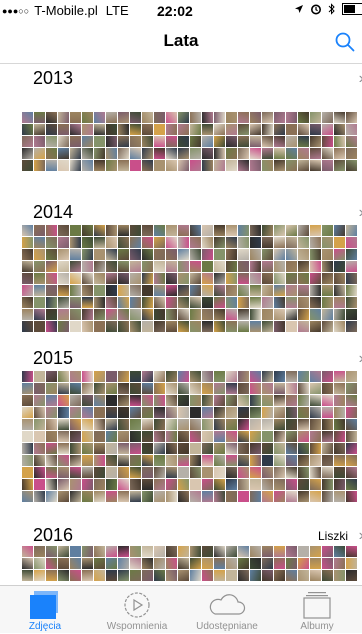 Image resolution: width=362 pixels, height=634 pixels. I want to click on tab-memories: Wspomnienia, so click(137, 610).